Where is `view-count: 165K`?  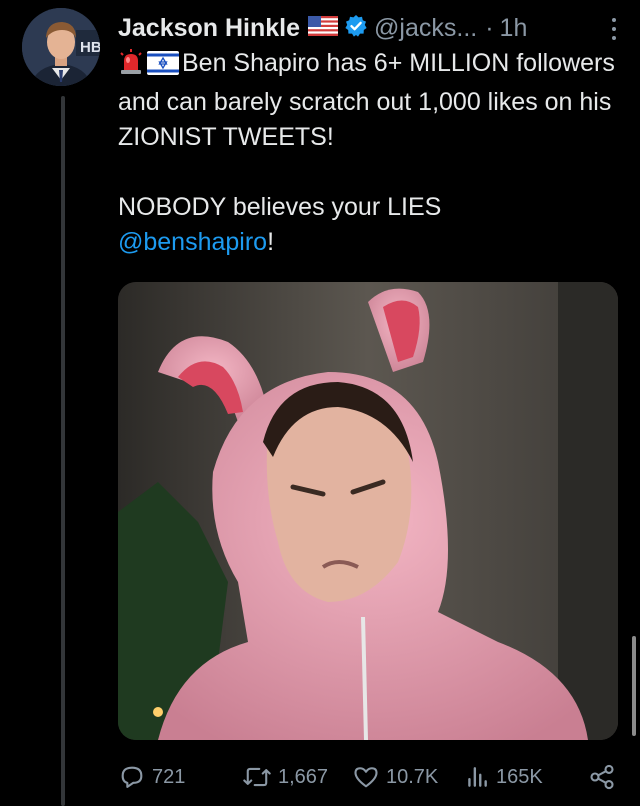 view-count: 165K is located at coordinates (519, 776).